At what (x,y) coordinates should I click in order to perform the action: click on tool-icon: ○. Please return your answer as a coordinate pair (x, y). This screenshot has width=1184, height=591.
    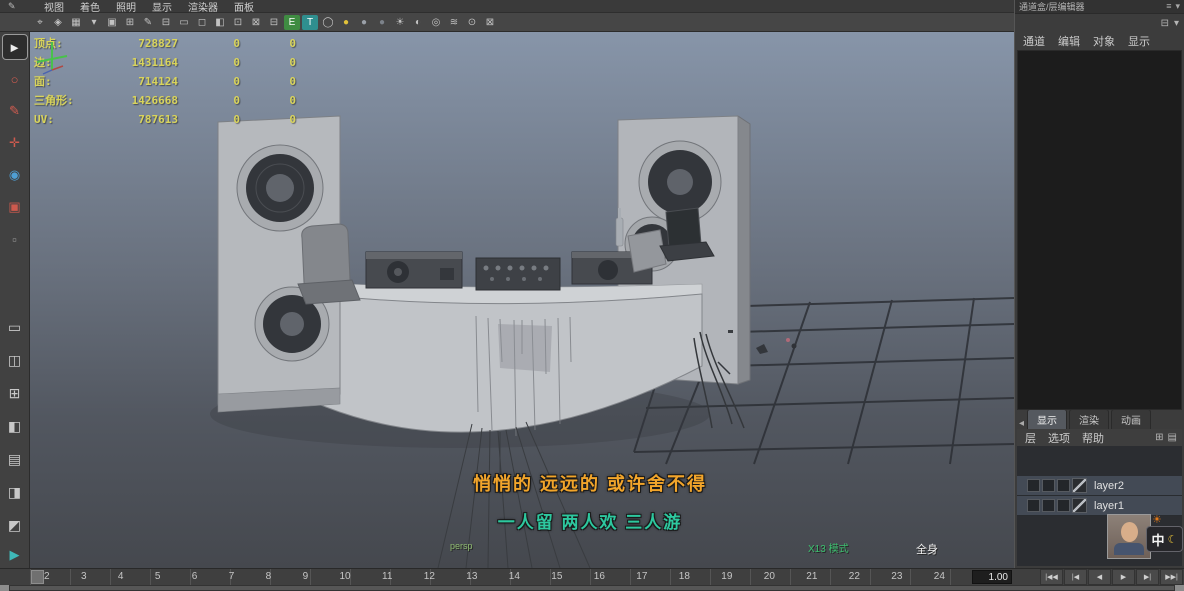
    Looking at the image, I should click on (15, 79).